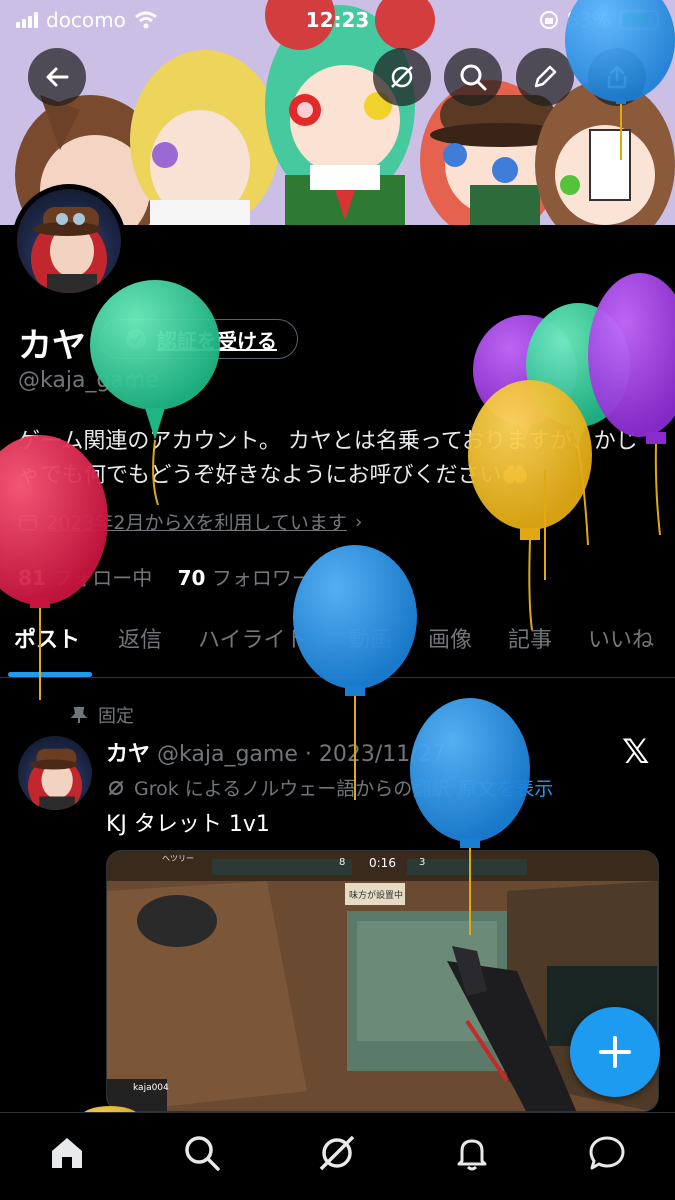  I want to click on follow-stats: 81 フォロー中 70 フォロワー, so click(165, 576).